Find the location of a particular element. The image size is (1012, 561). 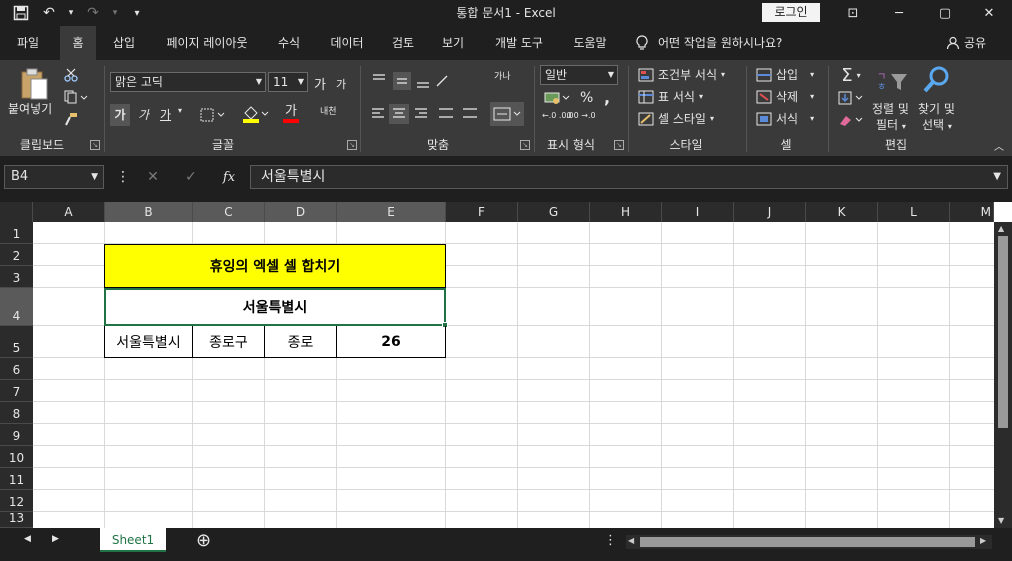

find-select-label-2: 선택 ▾ is located at coordinates (937, 124).